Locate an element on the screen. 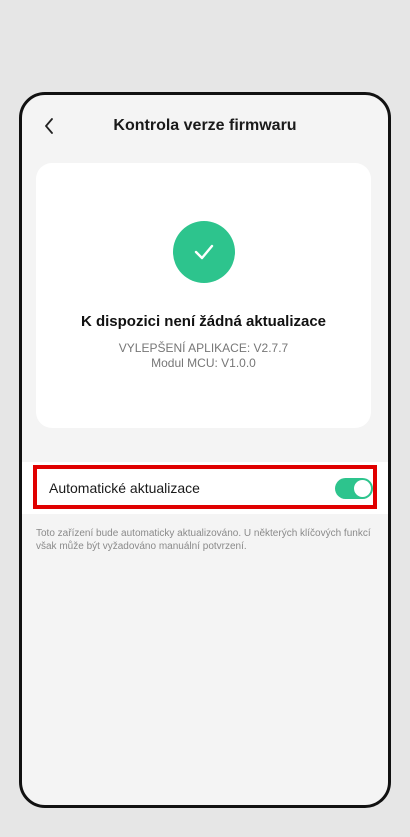  check-icon is located at coordinates (204, 252).